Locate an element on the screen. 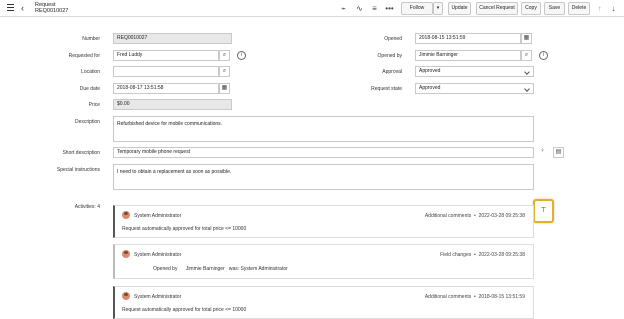  location-label: Location is located at coordinates (90, 72).